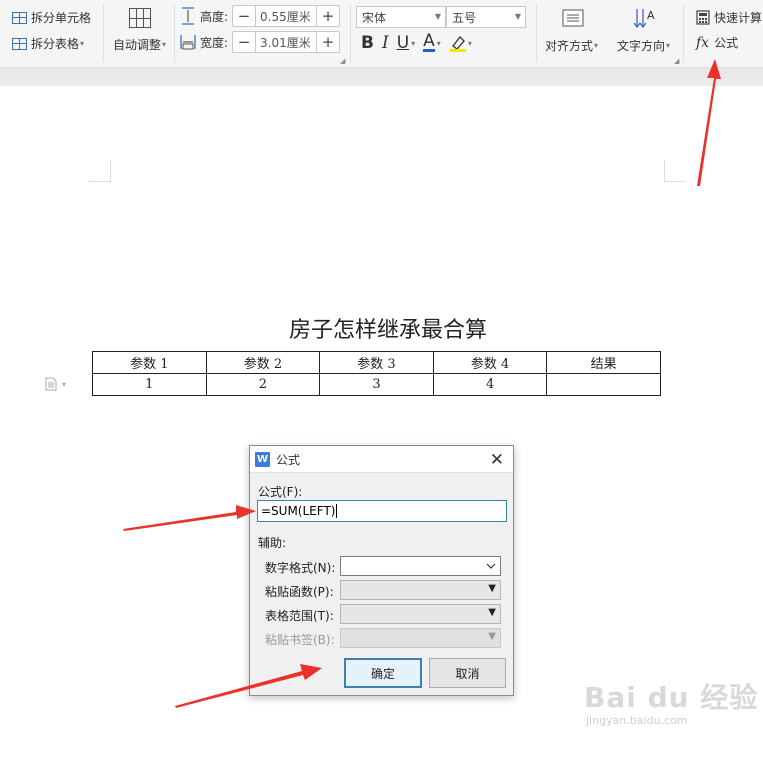 The image size is (763, 761). I want to click on watermark-logo: Bai du 经验, so click(671, 697).